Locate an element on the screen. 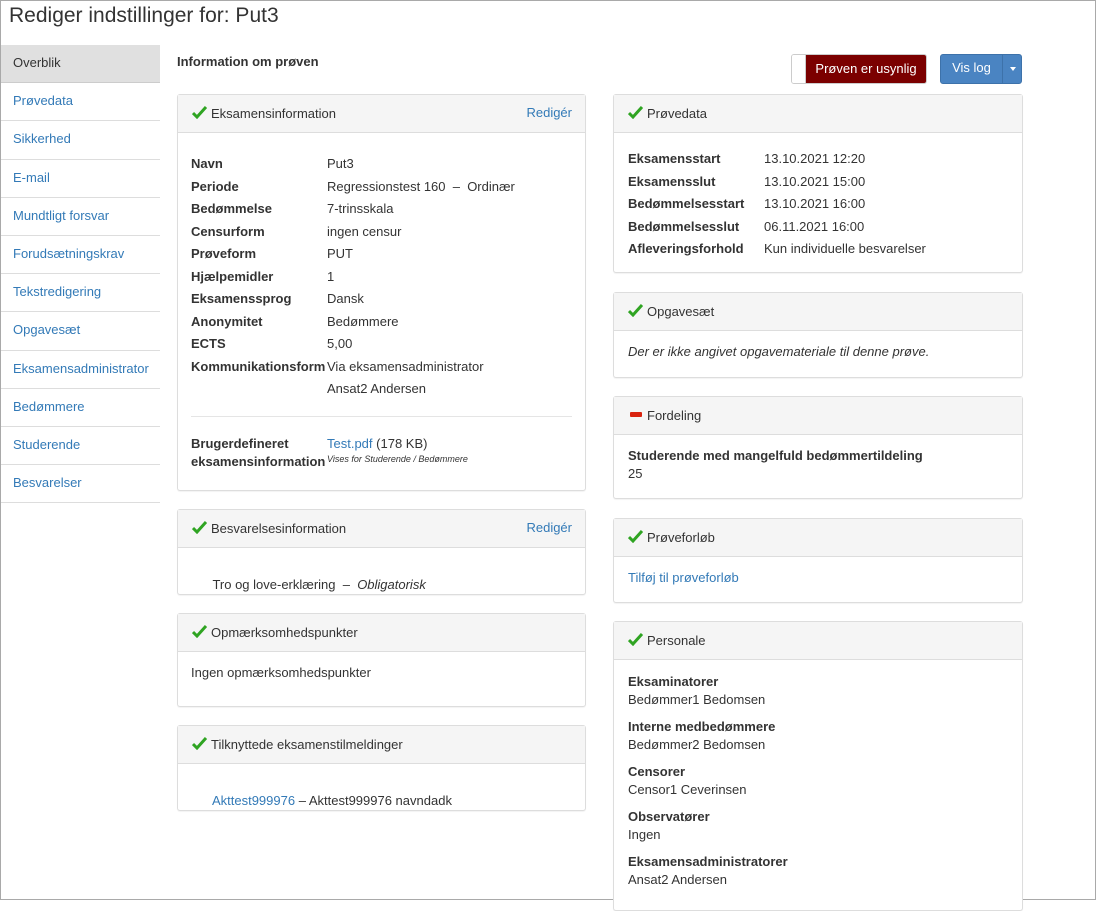 This screenshot has height=911, width=1096. sidebar-item-opgavesaet: Opgavesæt is located at coordinates (80, 331).